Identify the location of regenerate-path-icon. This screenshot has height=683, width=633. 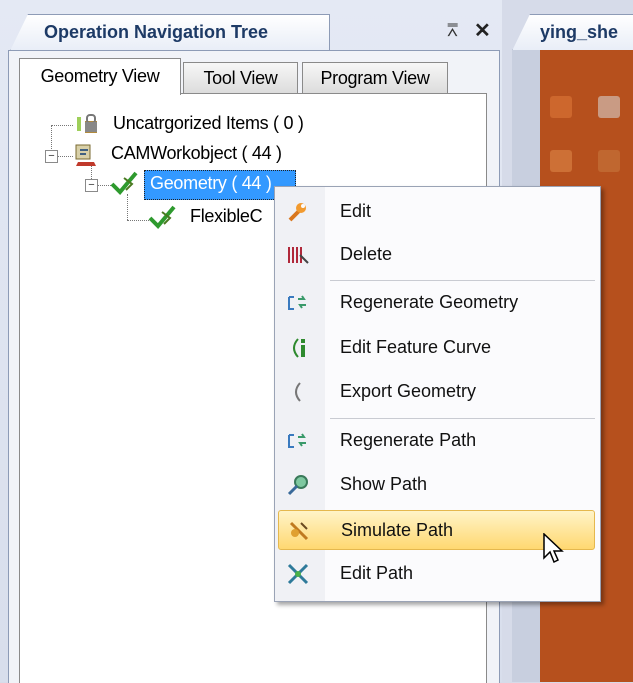
(298, 441).